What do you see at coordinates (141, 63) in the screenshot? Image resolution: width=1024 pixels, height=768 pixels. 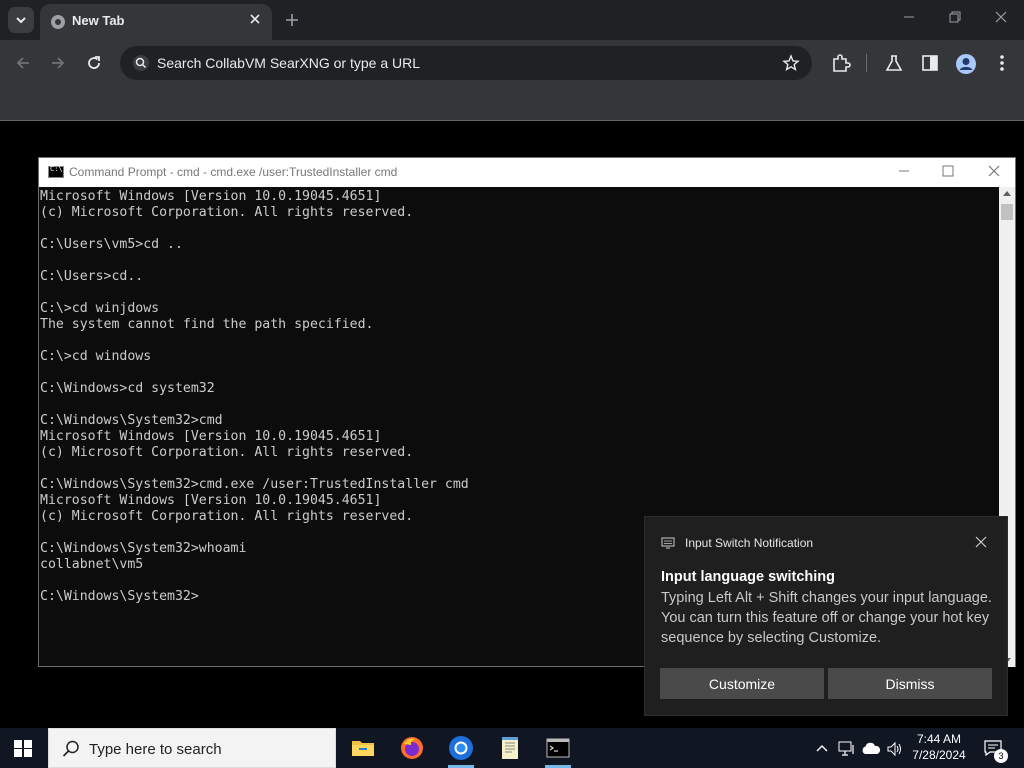 I see `search-engine-icon` at bounding box center [141, 63].